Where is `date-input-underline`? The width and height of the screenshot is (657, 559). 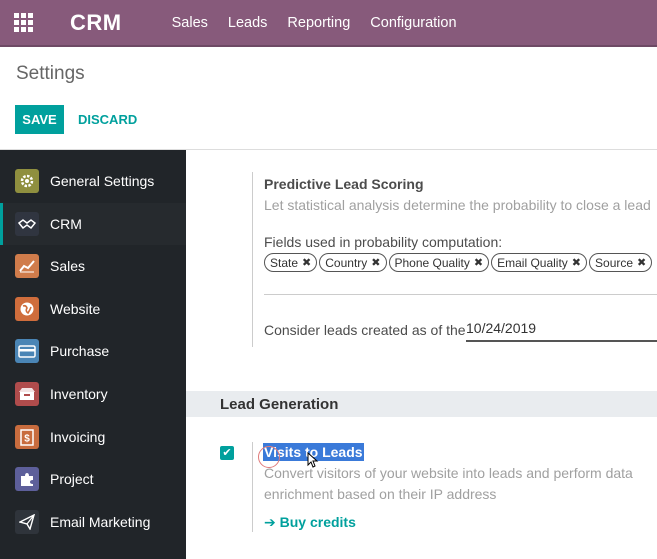
date-input-underline is located at coordinates (561, 341).